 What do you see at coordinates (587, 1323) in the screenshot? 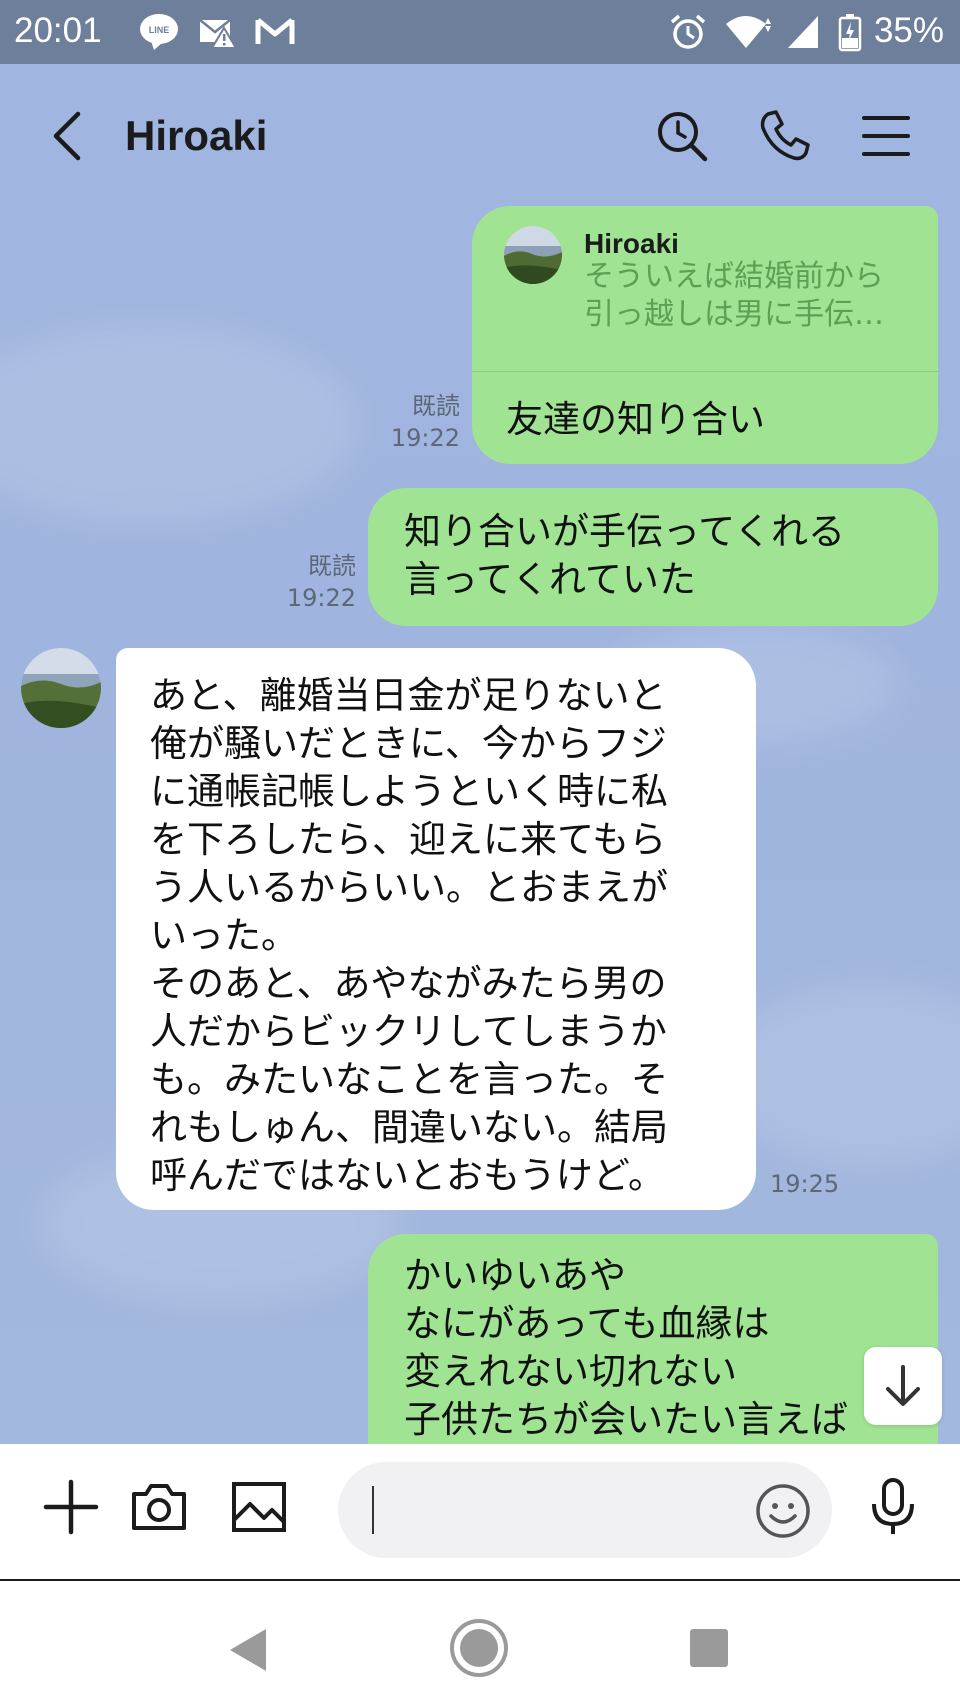
I see `message-line: なにがあっても血縁は` at bounding box center [587, 1323].